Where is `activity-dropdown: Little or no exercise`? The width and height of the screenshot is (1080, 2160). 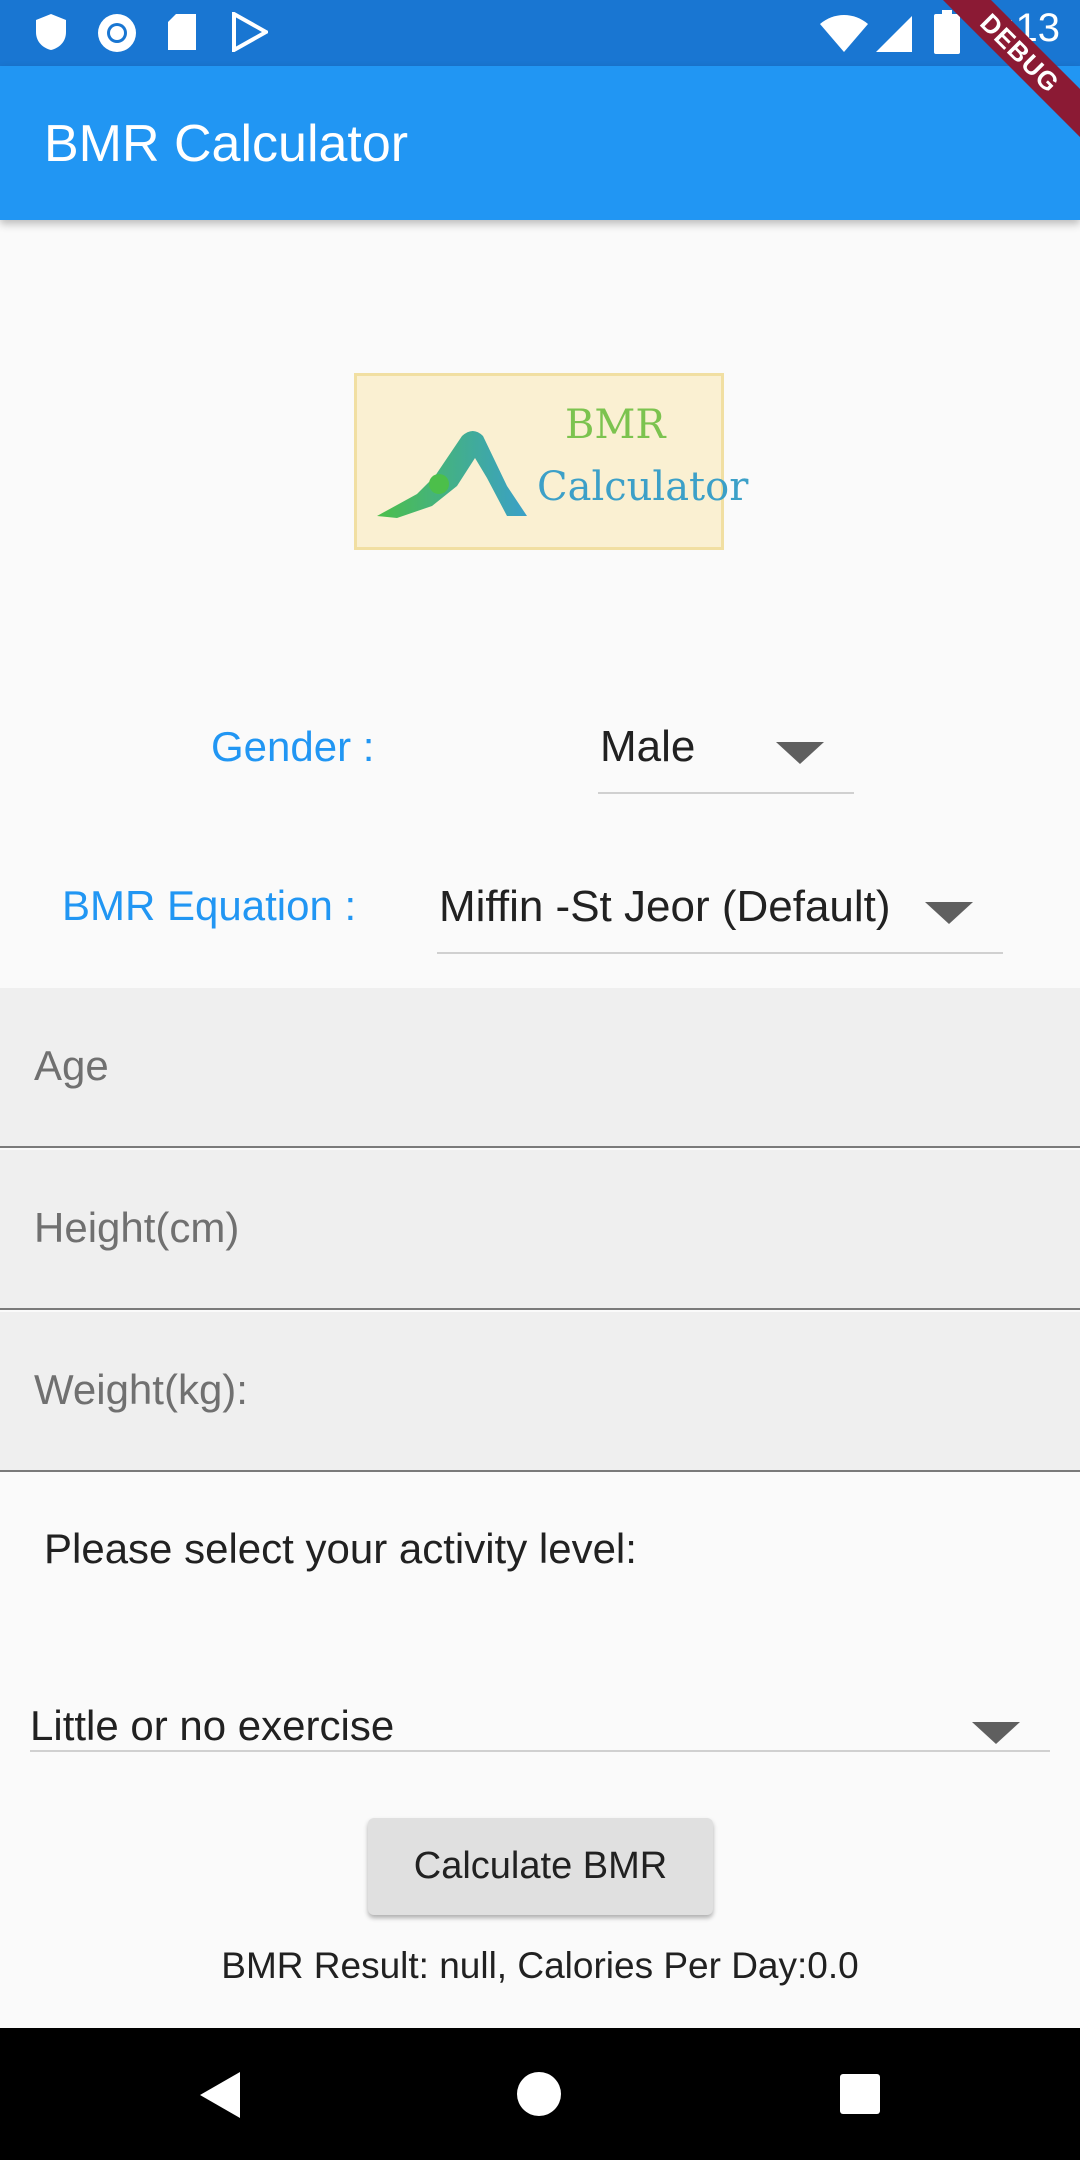 activity-dropdown: Little or no exercise is located at coordinates (540, 1727).